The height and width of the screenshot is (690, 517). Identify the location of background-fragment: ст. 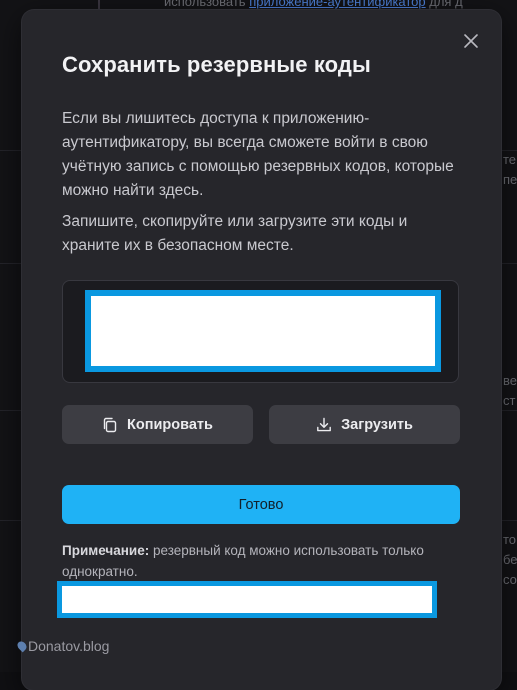
(509, 400).